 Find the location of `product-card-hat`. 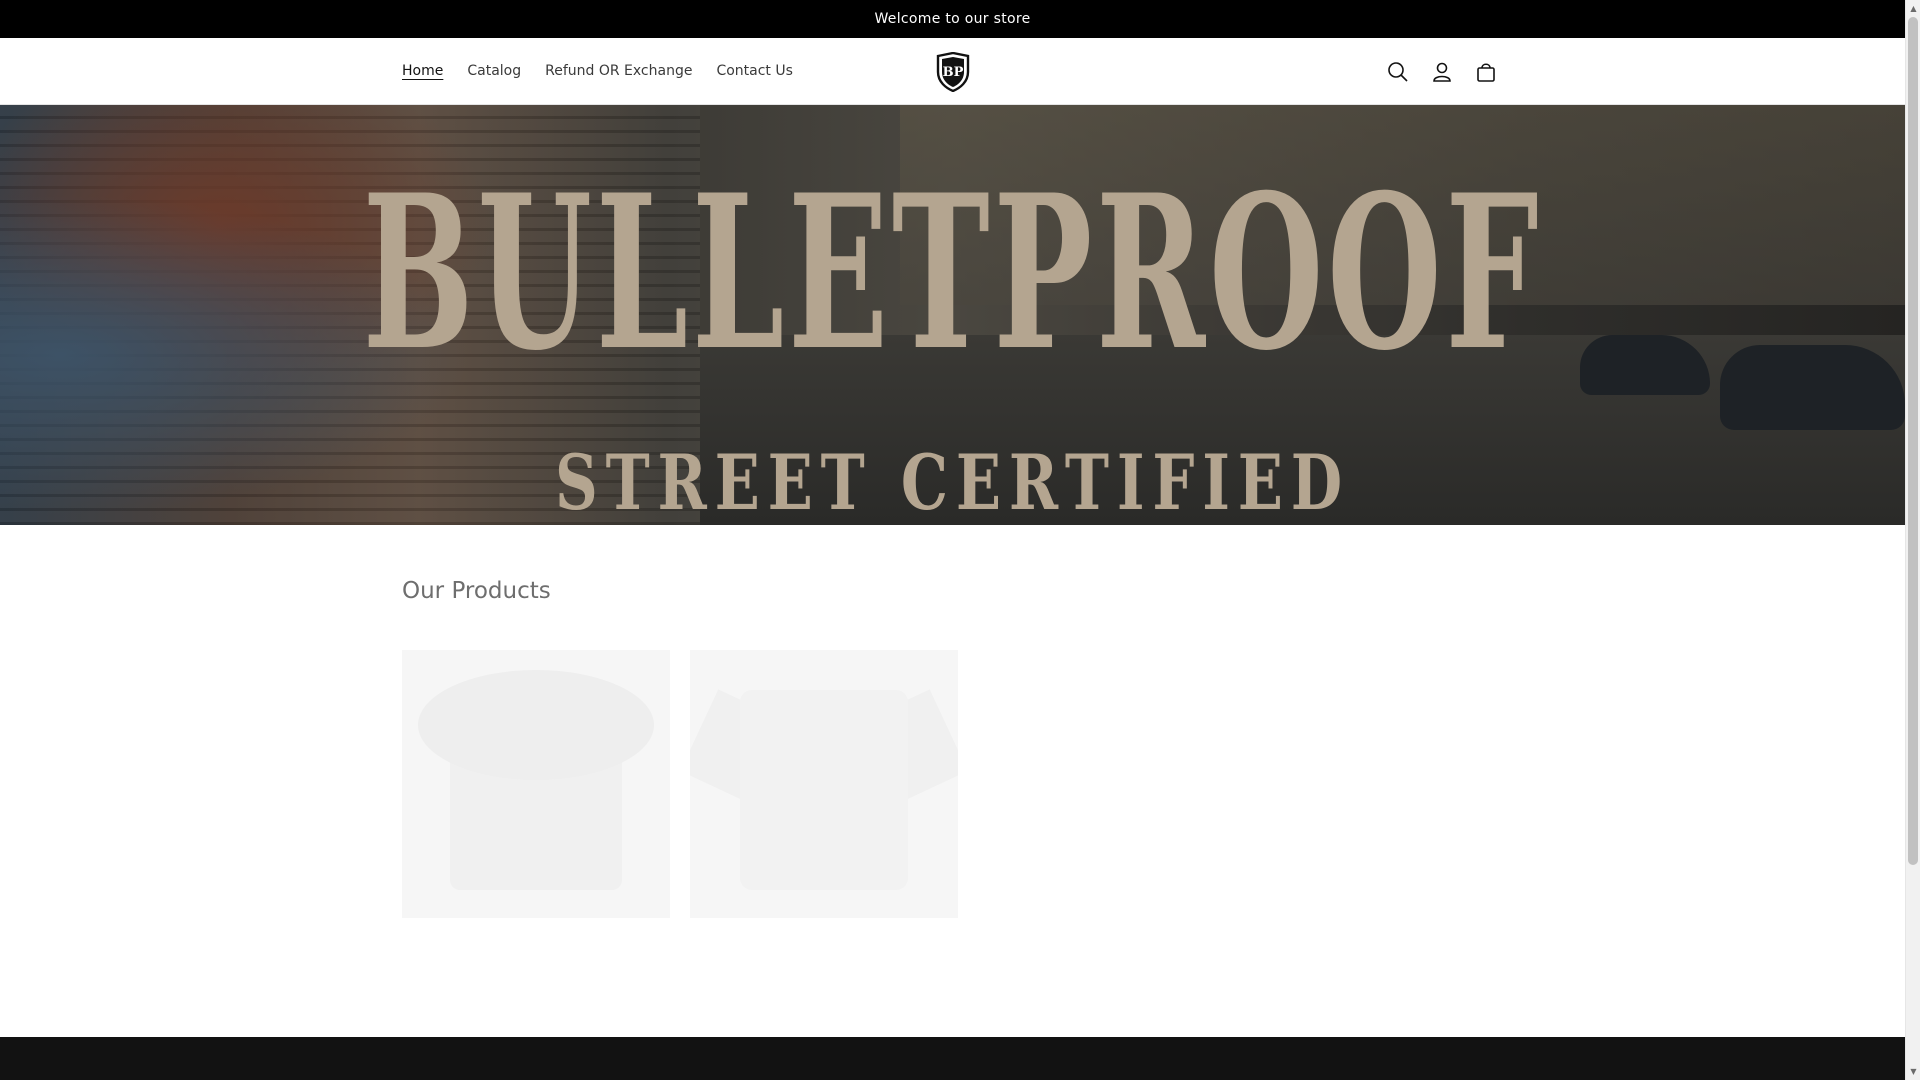

product-card-hat is located at coordinates (536, 795).